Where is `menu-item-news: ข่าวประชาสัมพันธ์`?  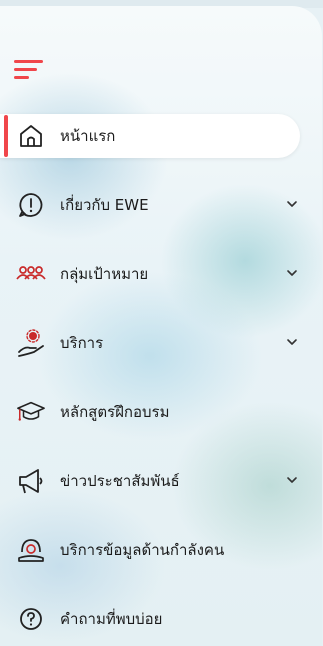
menu-item-news: ข่าวประชาสัมพันธ์ is located at coordinates (161, 481).